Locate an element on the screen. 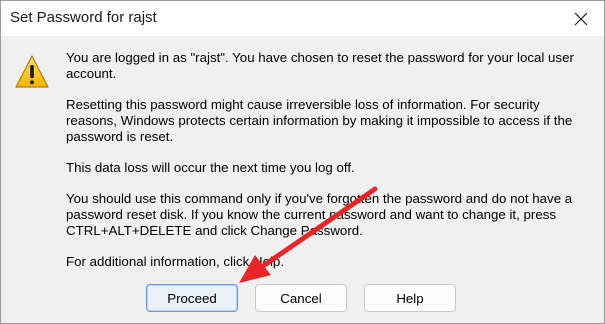  proceed-button: Proceed is located at coordinates (192, 298).